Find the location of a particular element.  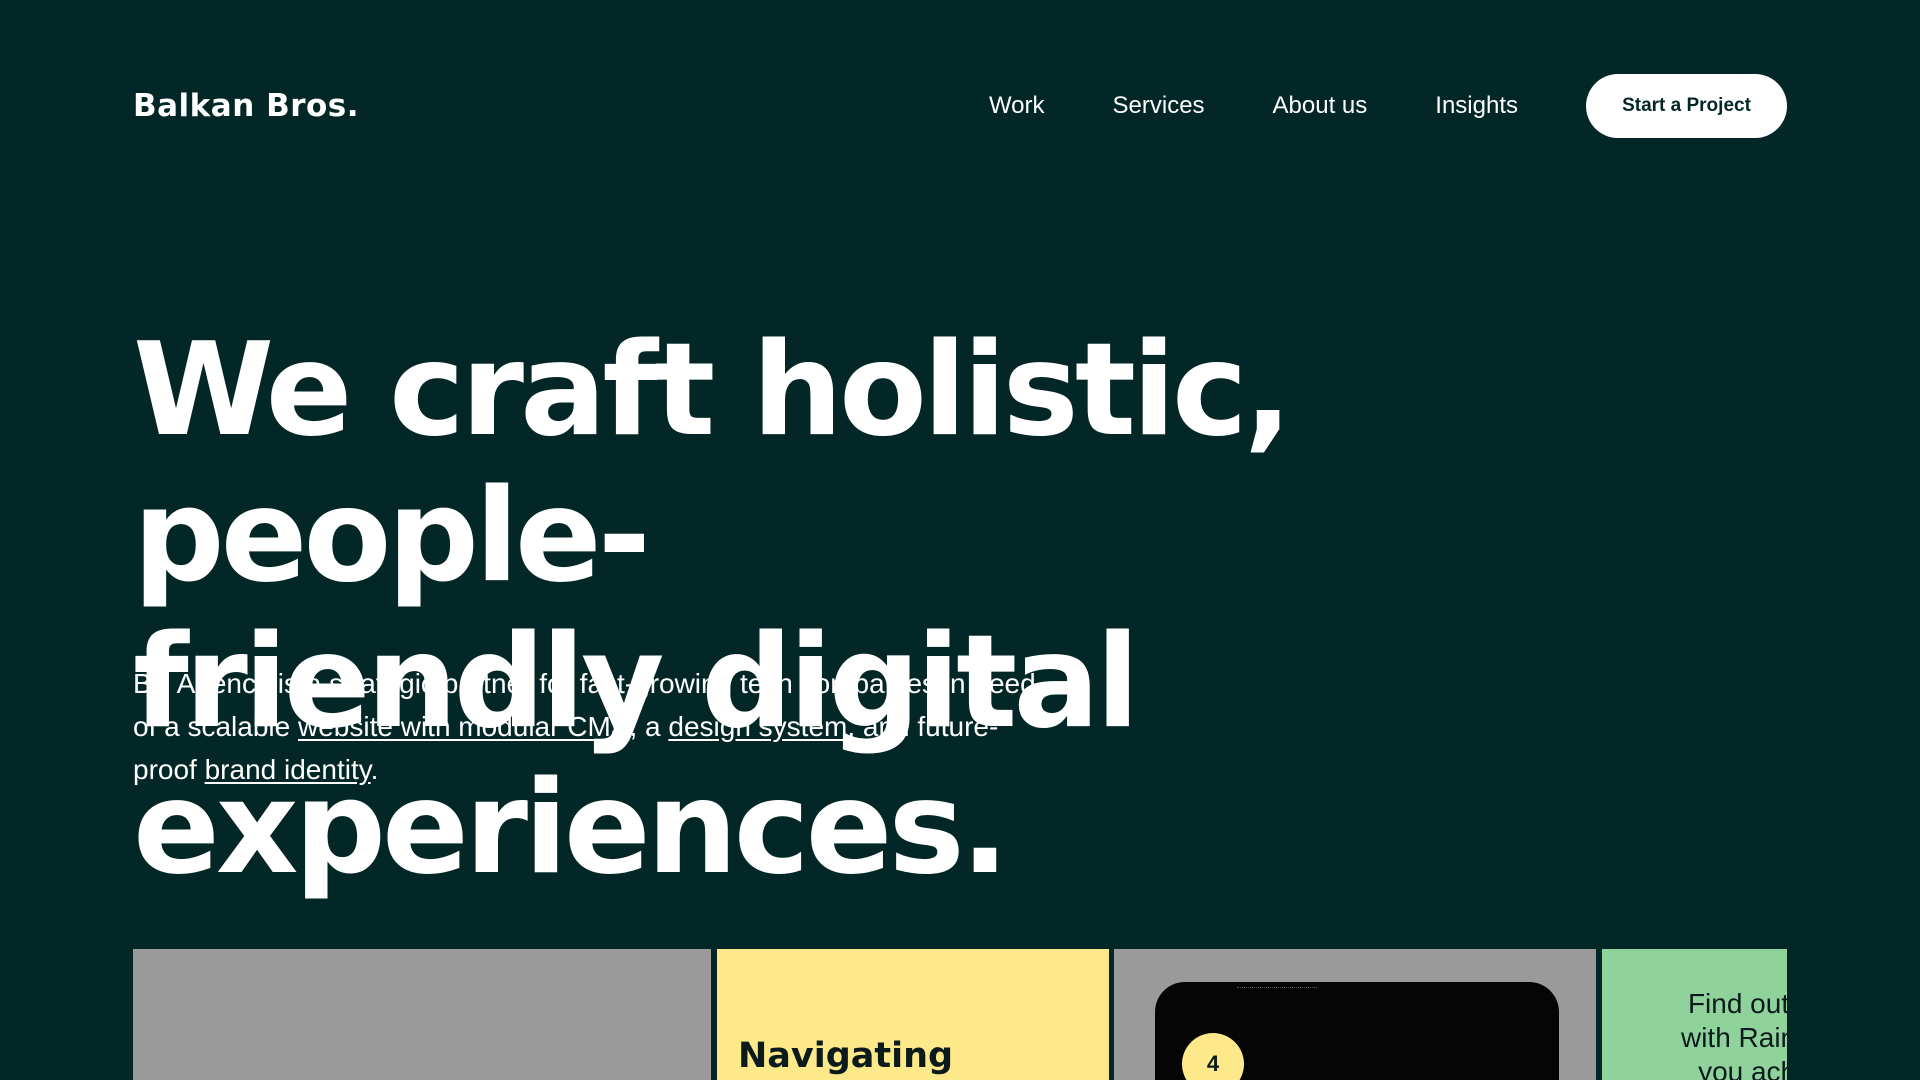

brand-logo: Balkan Bros. is located at coordinates (246, 106).